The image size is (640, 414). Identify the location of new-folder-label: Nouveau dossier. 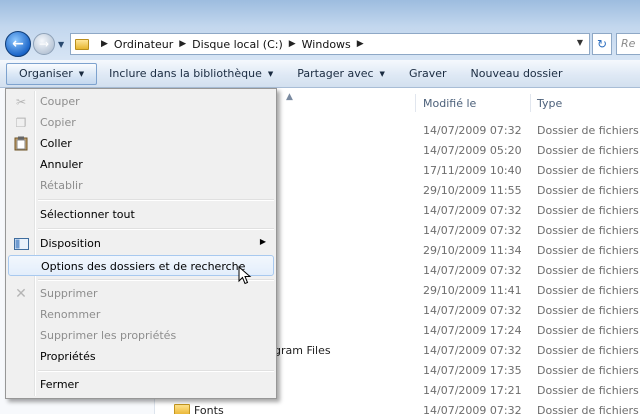
(516, 73).